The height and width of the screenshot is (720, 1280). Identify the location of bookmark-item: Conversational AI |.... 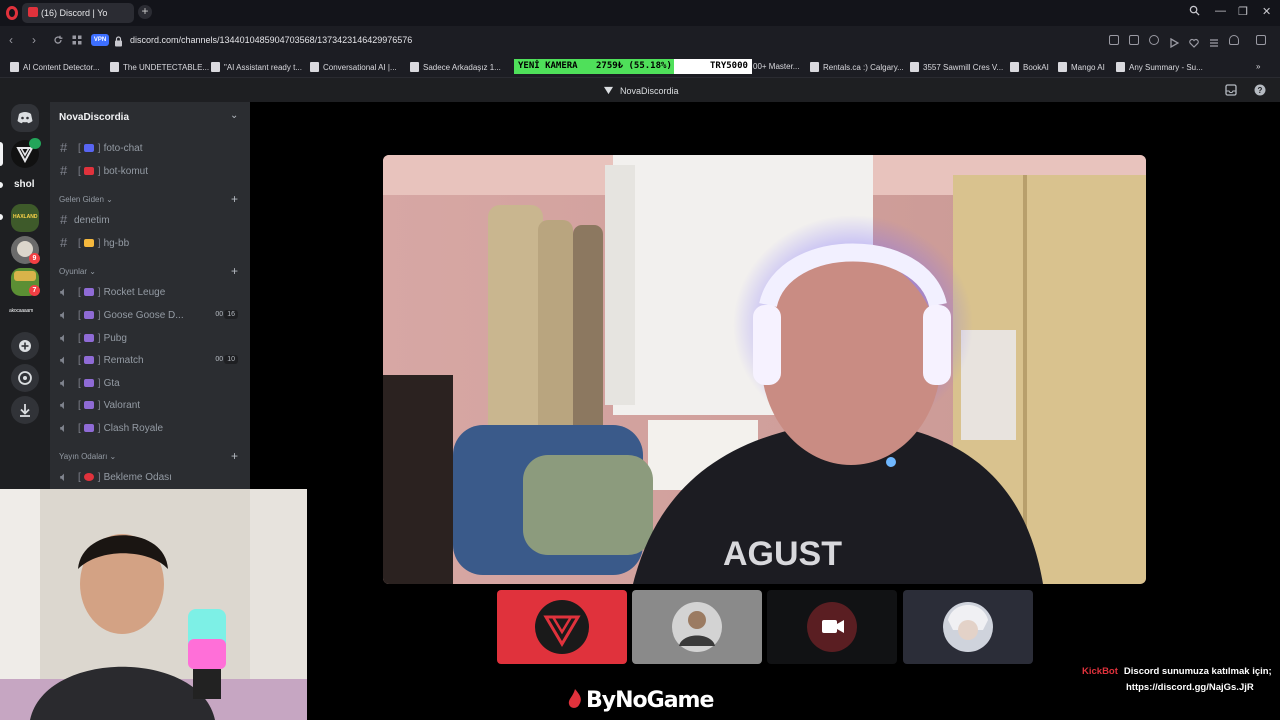
(353, 67).